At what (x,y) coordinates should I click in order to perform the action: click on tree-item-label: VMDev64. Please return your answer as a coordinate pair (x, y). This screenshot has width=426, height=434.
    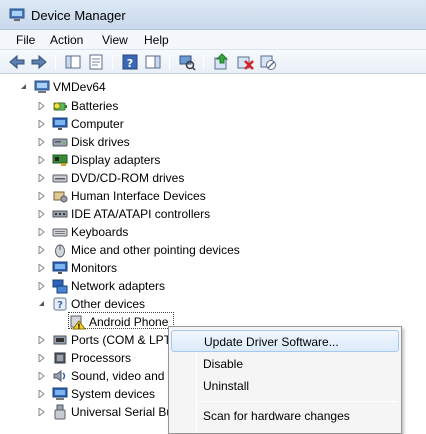
    Looking at the image, I should click on (79, 87).